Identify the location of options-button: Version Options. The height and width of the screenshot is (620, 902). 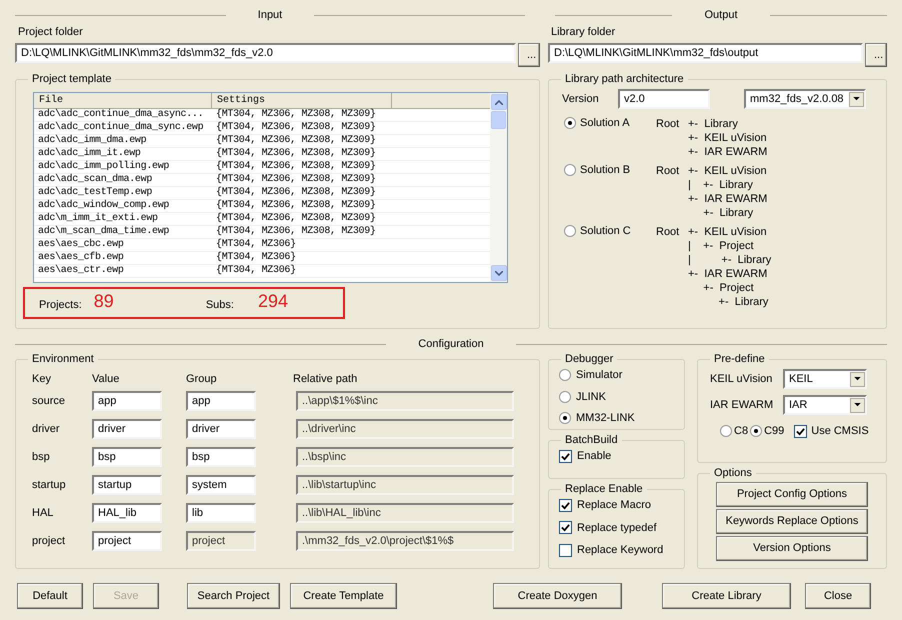
(792, 548).